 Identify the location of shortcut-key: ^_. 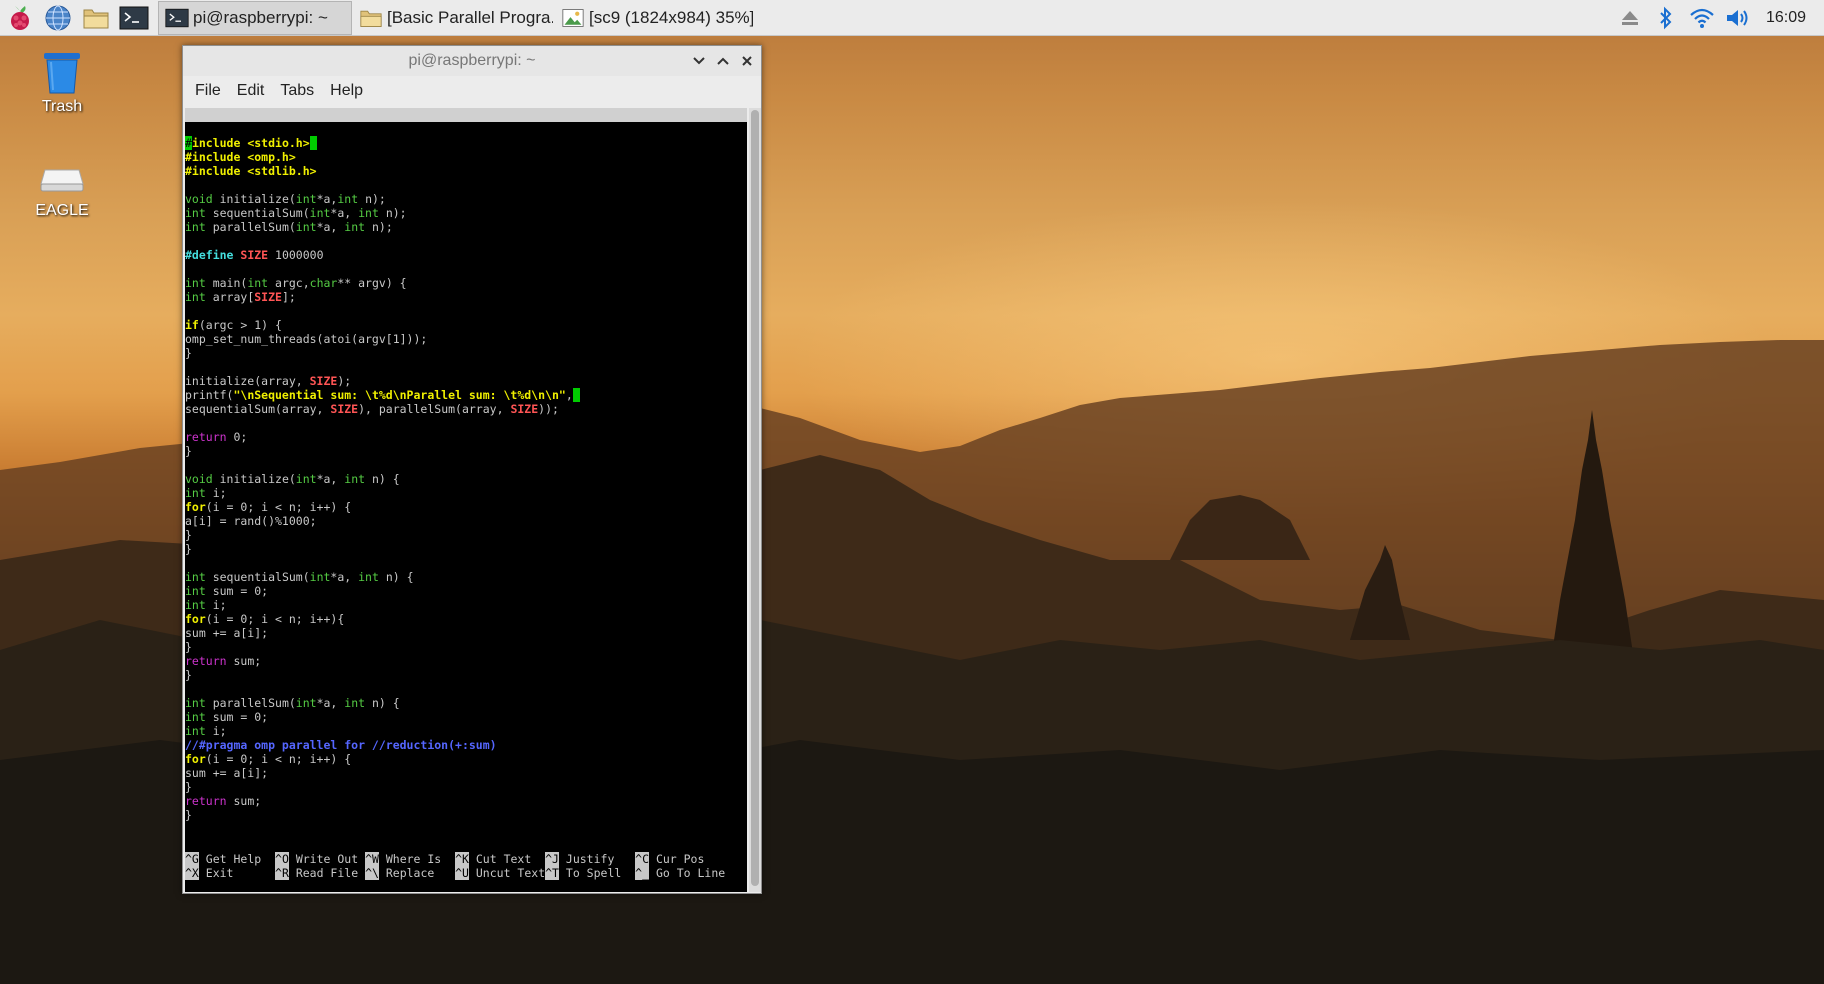
(642, 873).